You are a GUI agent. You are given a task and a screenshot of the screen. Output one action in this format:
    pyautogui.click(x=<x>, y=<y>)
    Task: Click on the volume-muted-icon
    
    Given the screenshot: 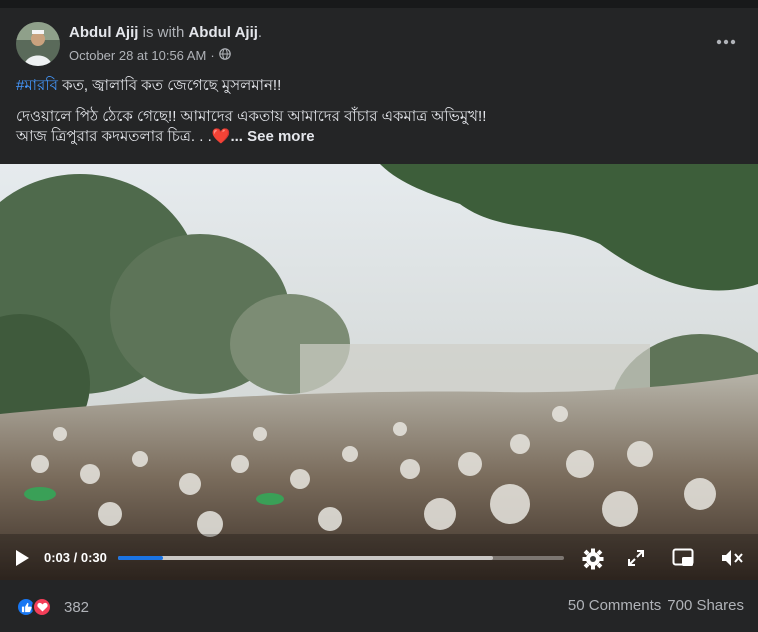 What is the action you would take?
    pyautogui.click(x=732, y=558)
    